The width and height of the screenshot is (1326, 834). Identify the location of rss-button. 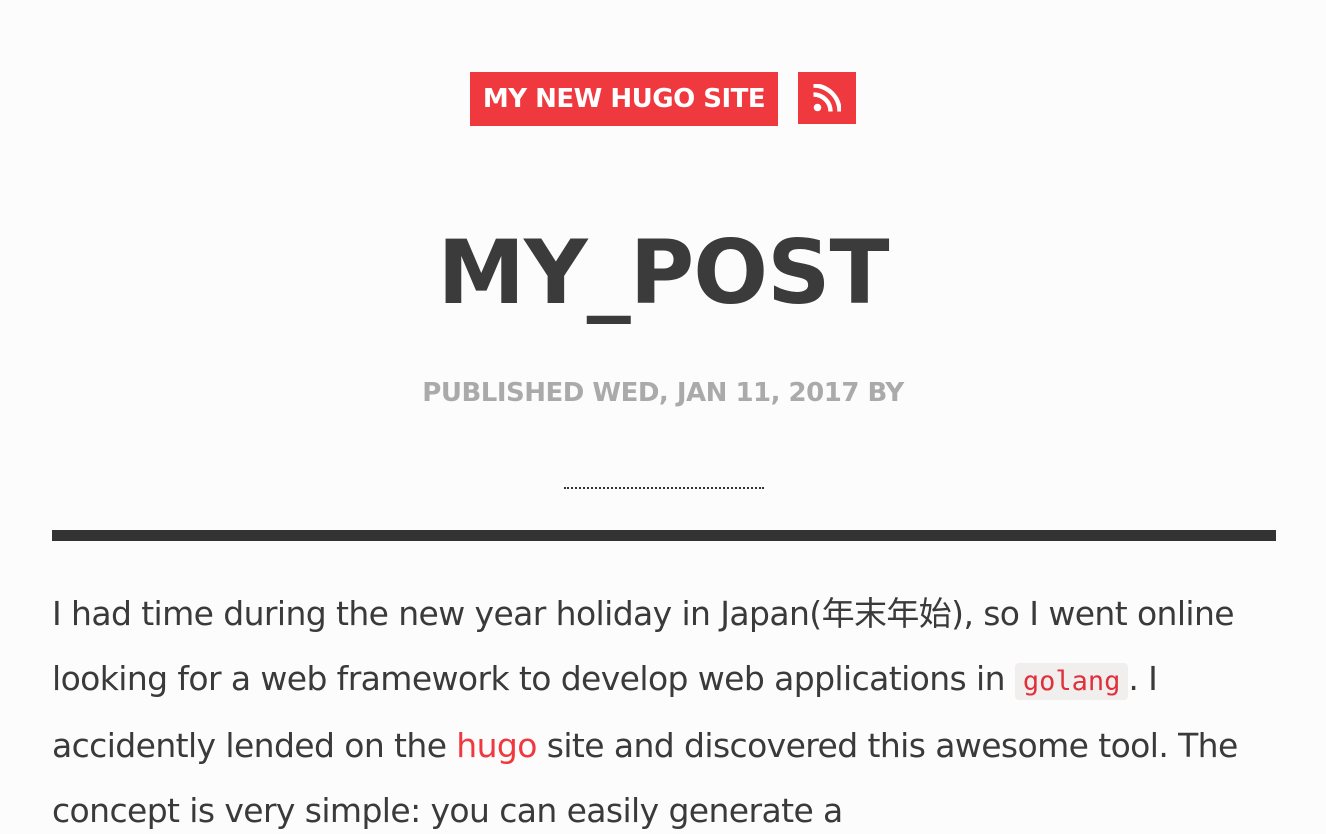
(827, 98).